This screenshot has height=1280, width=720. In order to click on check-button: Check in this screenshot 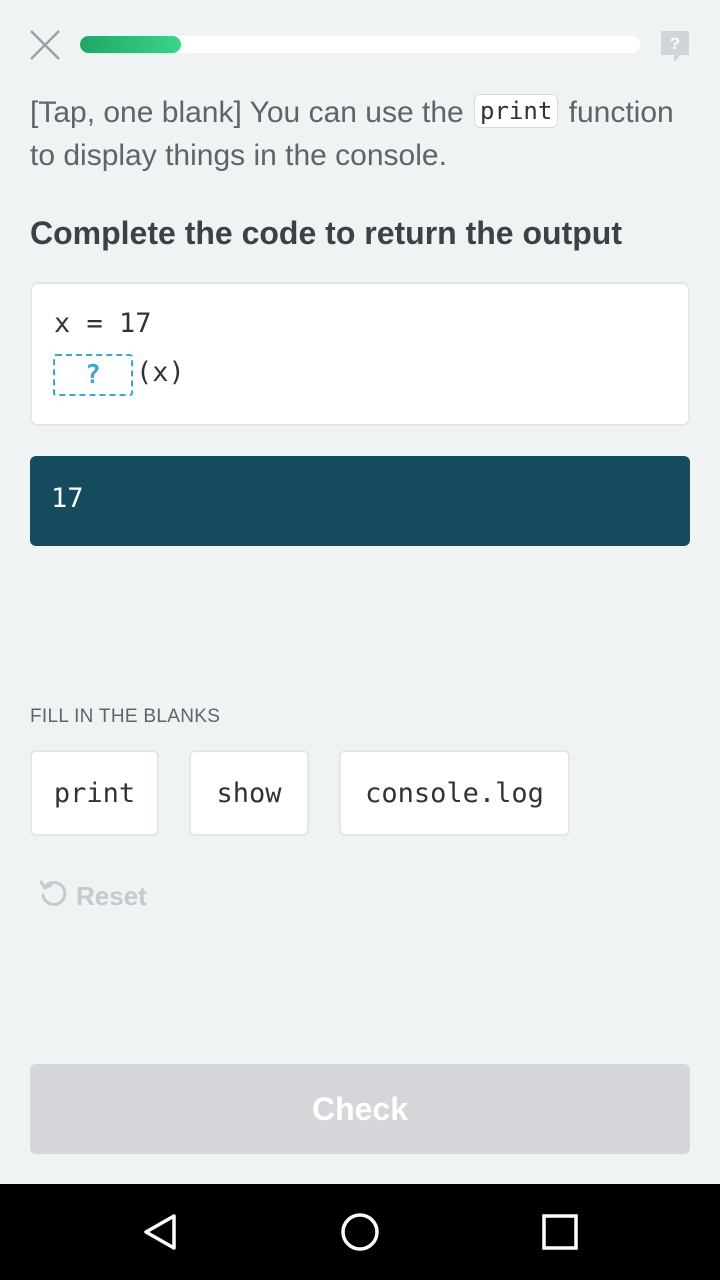, I will do `click(360, 1109)`.